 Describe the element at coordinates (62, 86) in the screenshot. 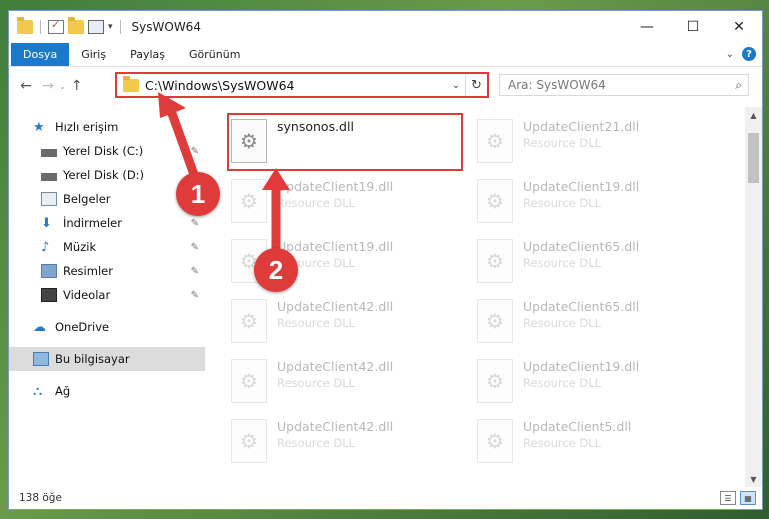

I see `recent-locations-icon: ⌄` at that location.